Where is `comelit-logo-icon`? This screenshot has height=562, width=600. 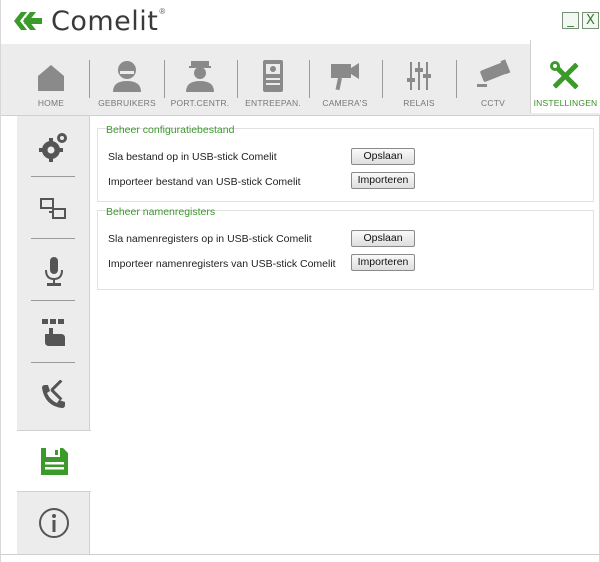 comelit-logo-icon is located at coordinates (28, 21).